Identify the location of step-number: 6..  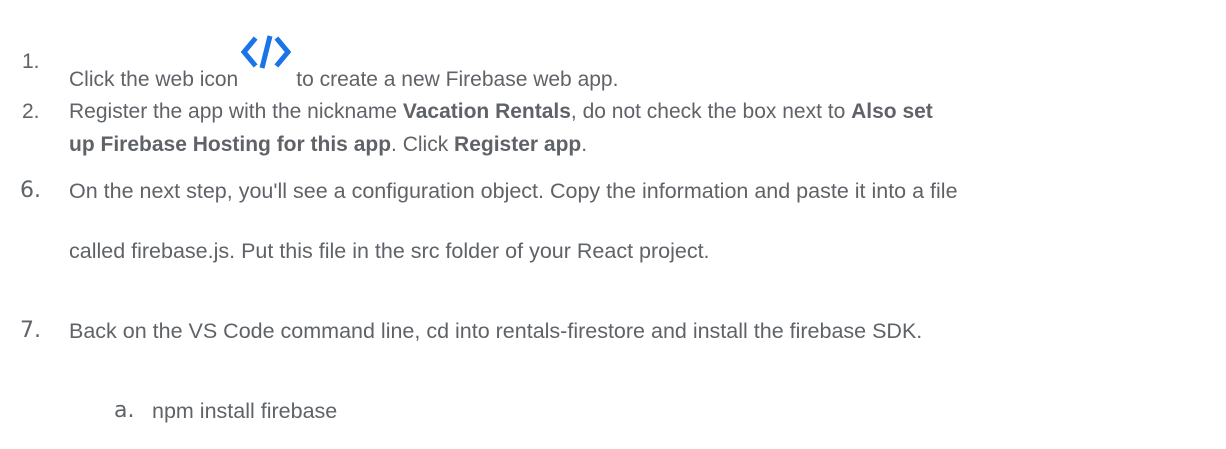
(30, 190).